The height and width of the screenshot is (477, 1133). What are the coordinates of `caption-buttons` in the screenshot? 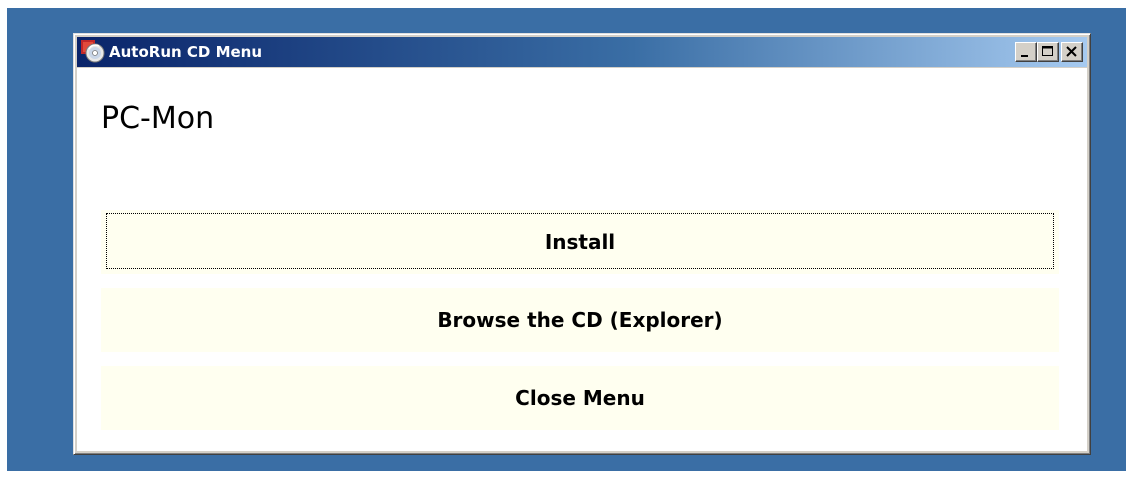 It's located at (1049, 52).